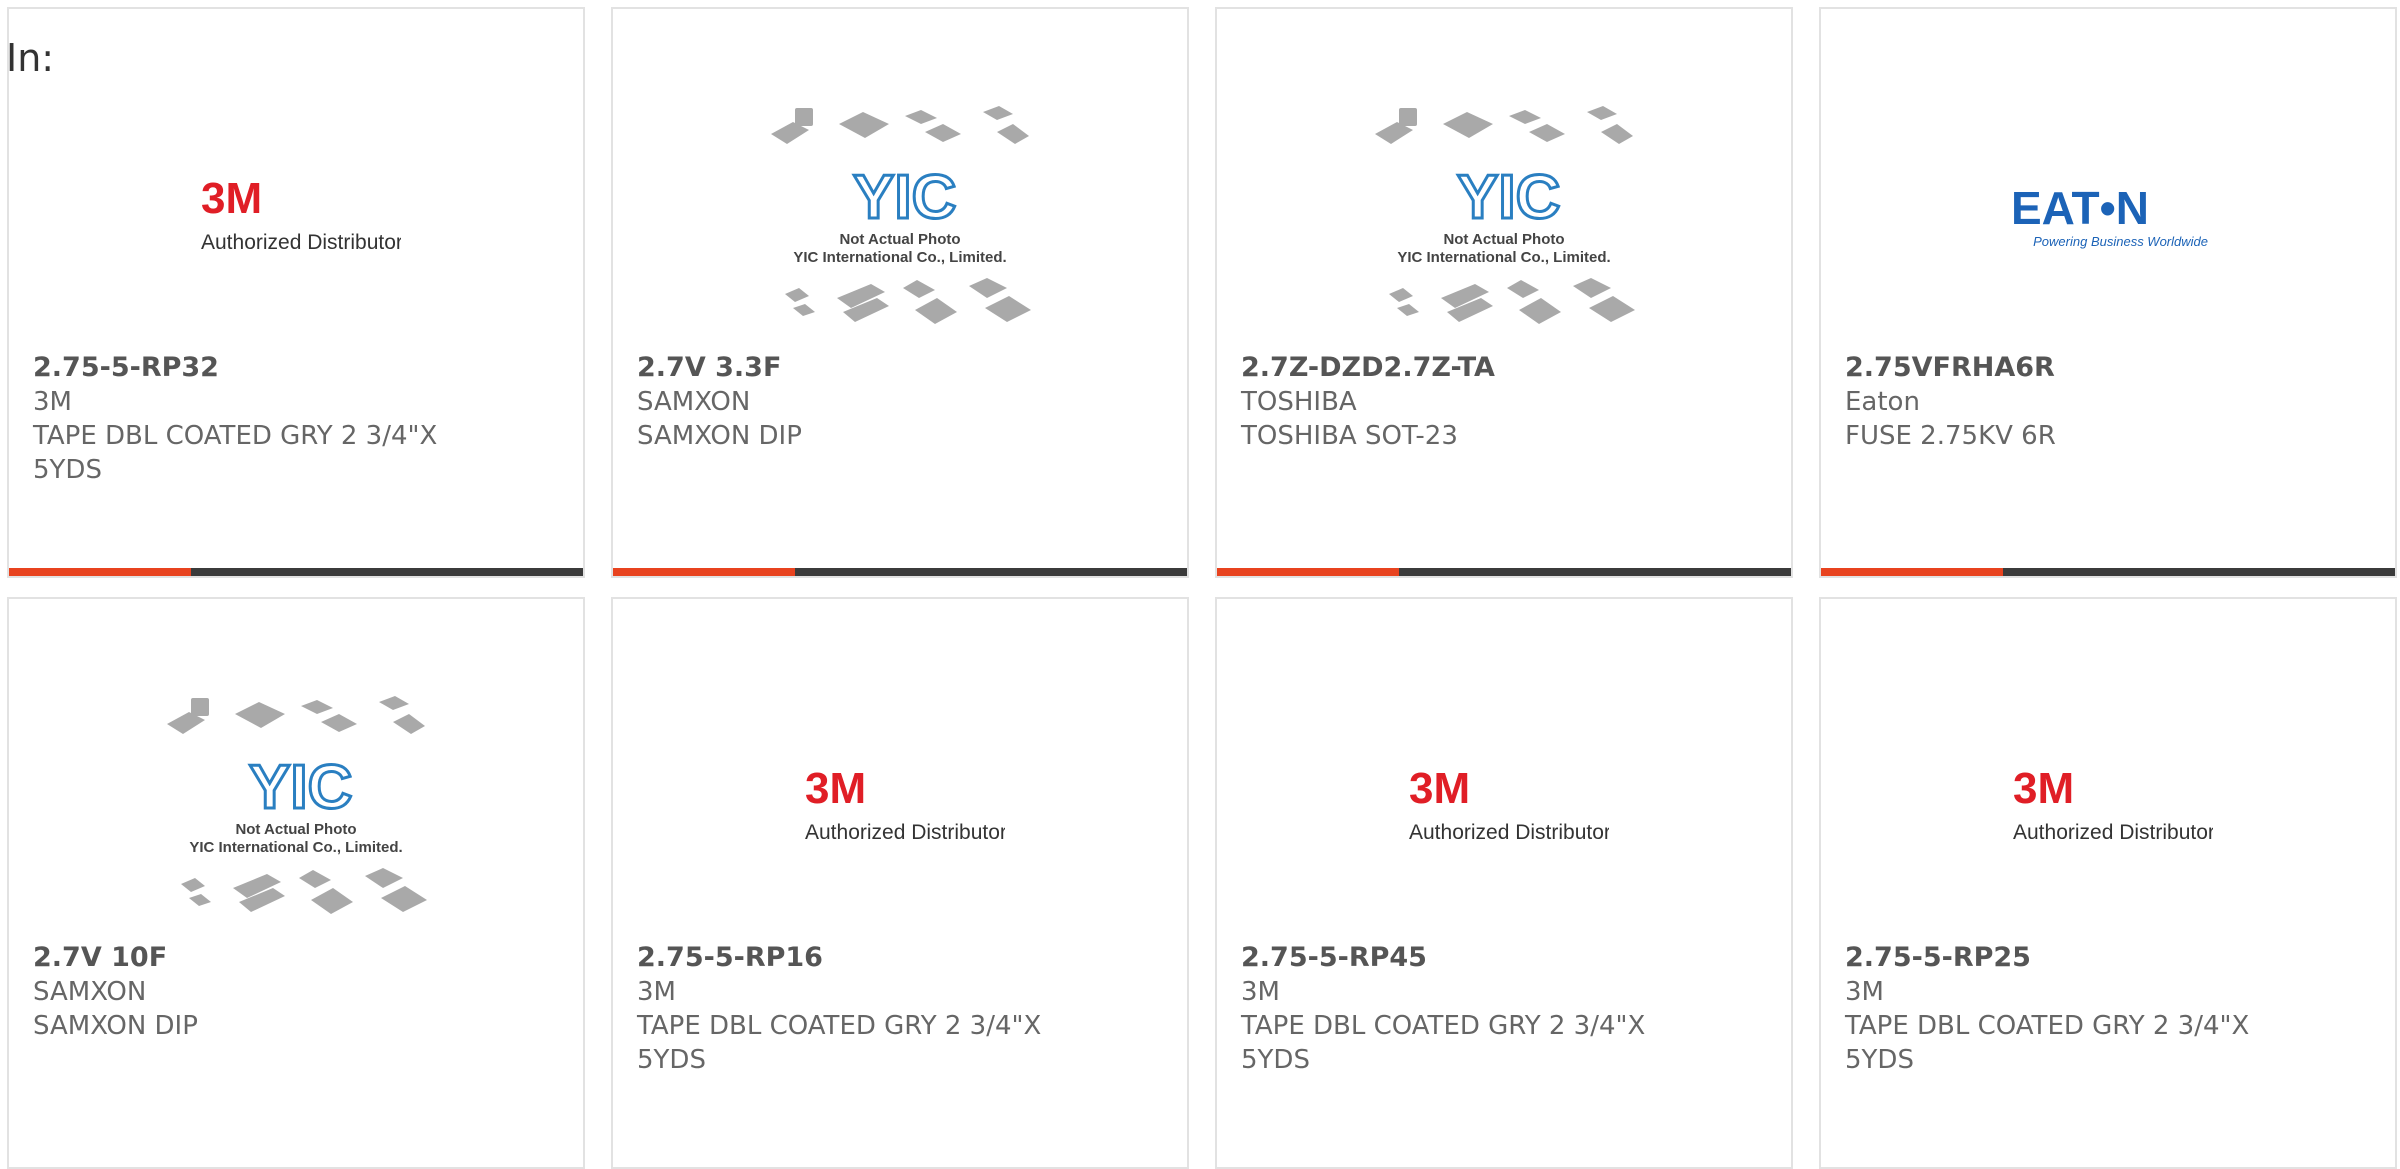 This screenshot has width=2400, height=1169. I want to click on part-number: 2.7V 3.3F, so click(902, 368).